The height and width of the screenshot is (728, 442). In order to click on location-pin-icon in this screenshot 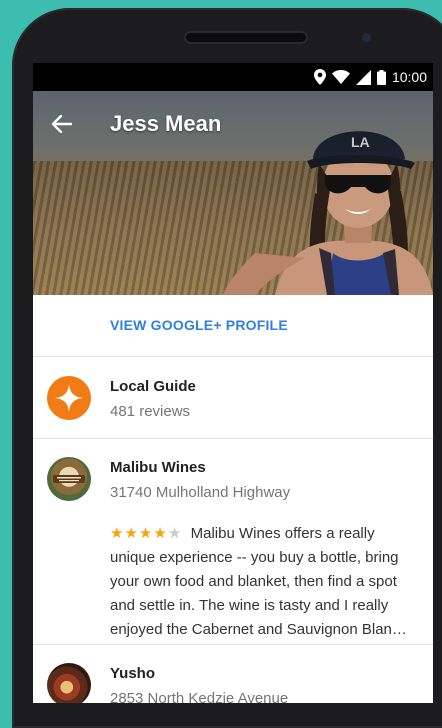, I will do `click(319, 77)`.